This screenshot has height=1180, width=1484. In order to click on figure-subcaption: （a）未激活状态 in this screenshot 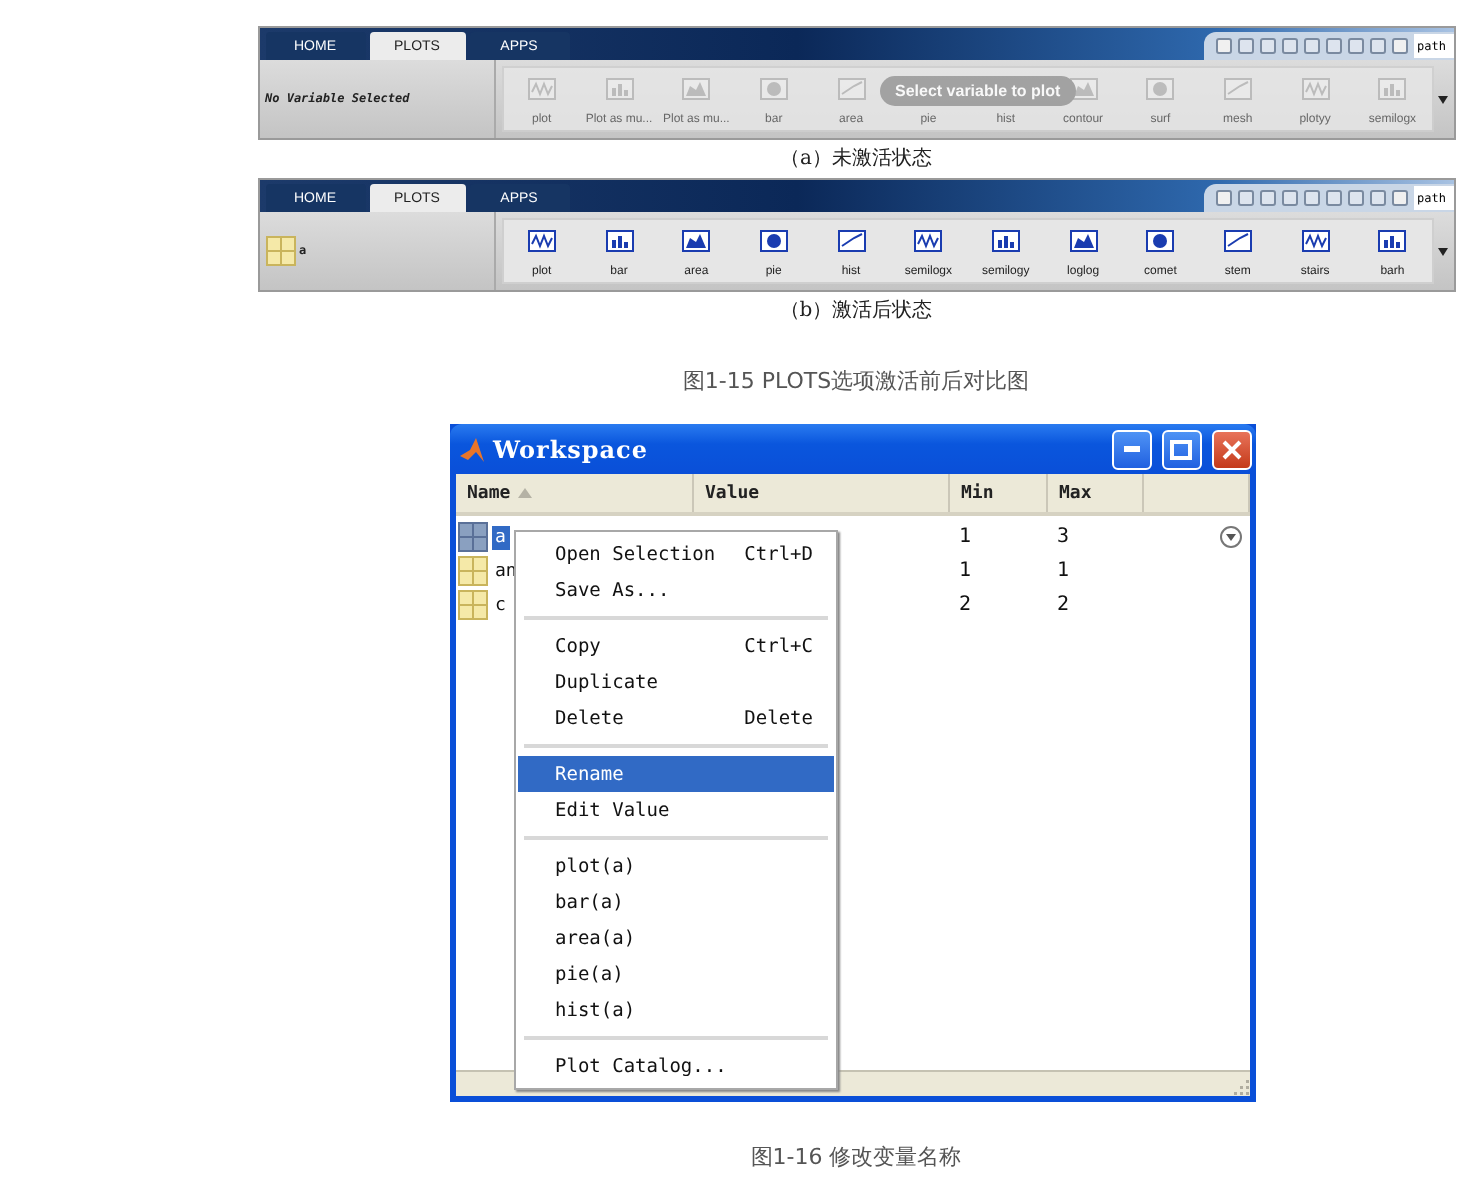, I will do `click(856, 157)`.